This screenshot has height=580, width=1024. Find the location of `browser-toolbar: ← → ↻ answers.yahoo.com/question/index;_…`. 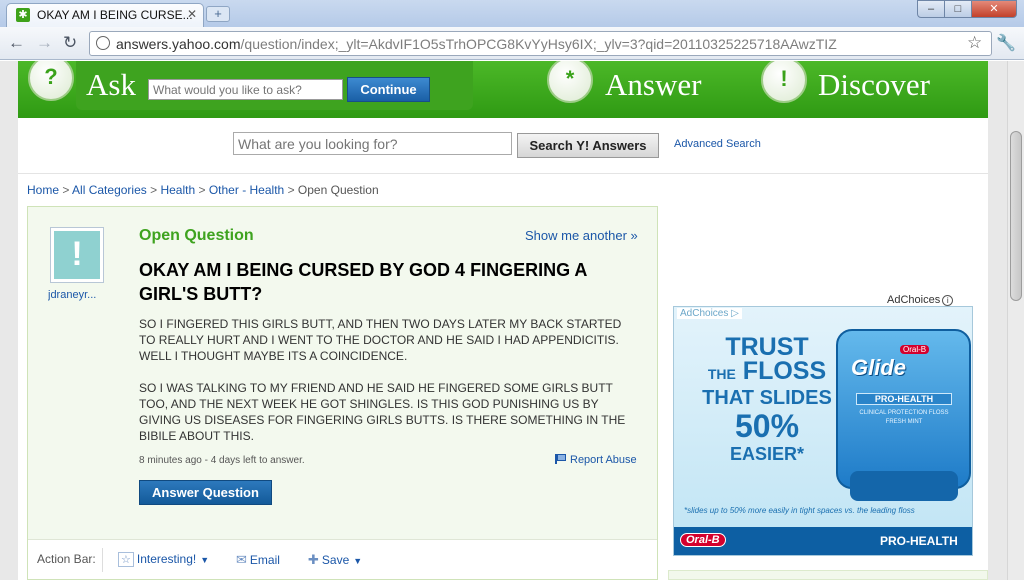

browser-toolbar: ← → ↻ answers.yahoo.com/question/index;_… is located at coordinates (512, 43).